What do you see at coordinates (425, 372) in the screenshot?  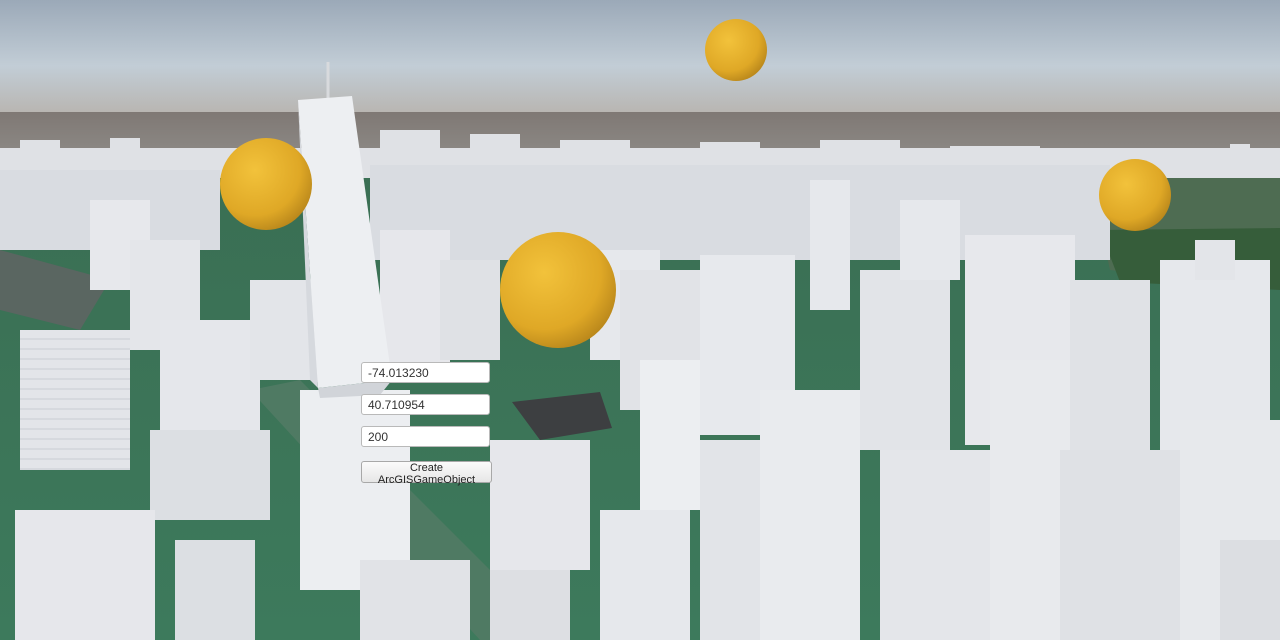 I see `longitude-input` at bounding box center [425, 372].